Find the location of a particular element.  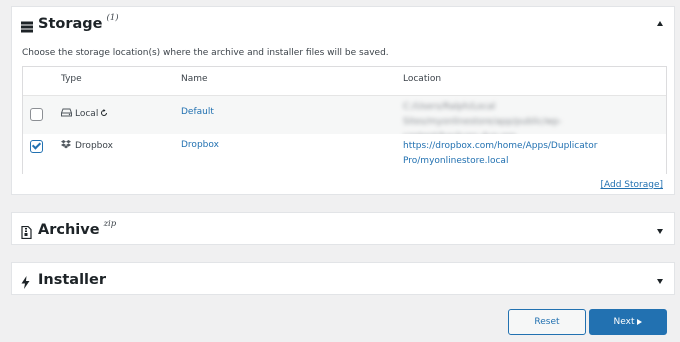

reset-button: Reset is located at coordinates (547, 322).